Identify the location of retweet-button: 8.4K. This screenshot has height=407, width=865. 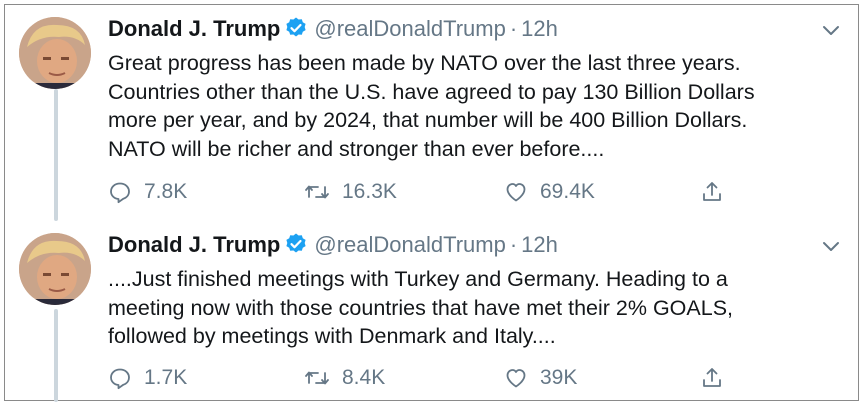
(344, 378).